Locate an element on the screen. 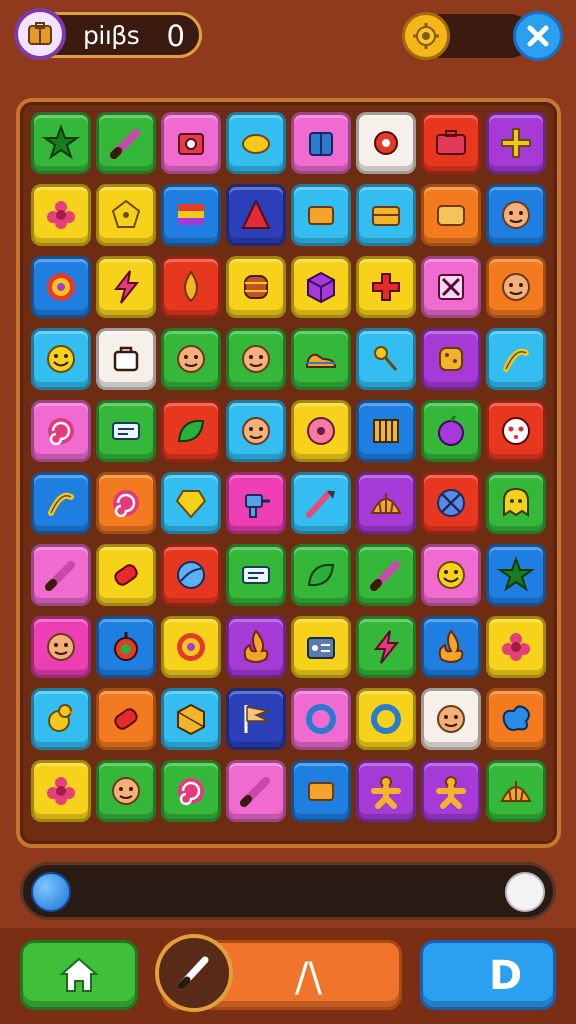 This screenshot has height=1024, width=576. tile-bread is located at coordinates (451, 359).